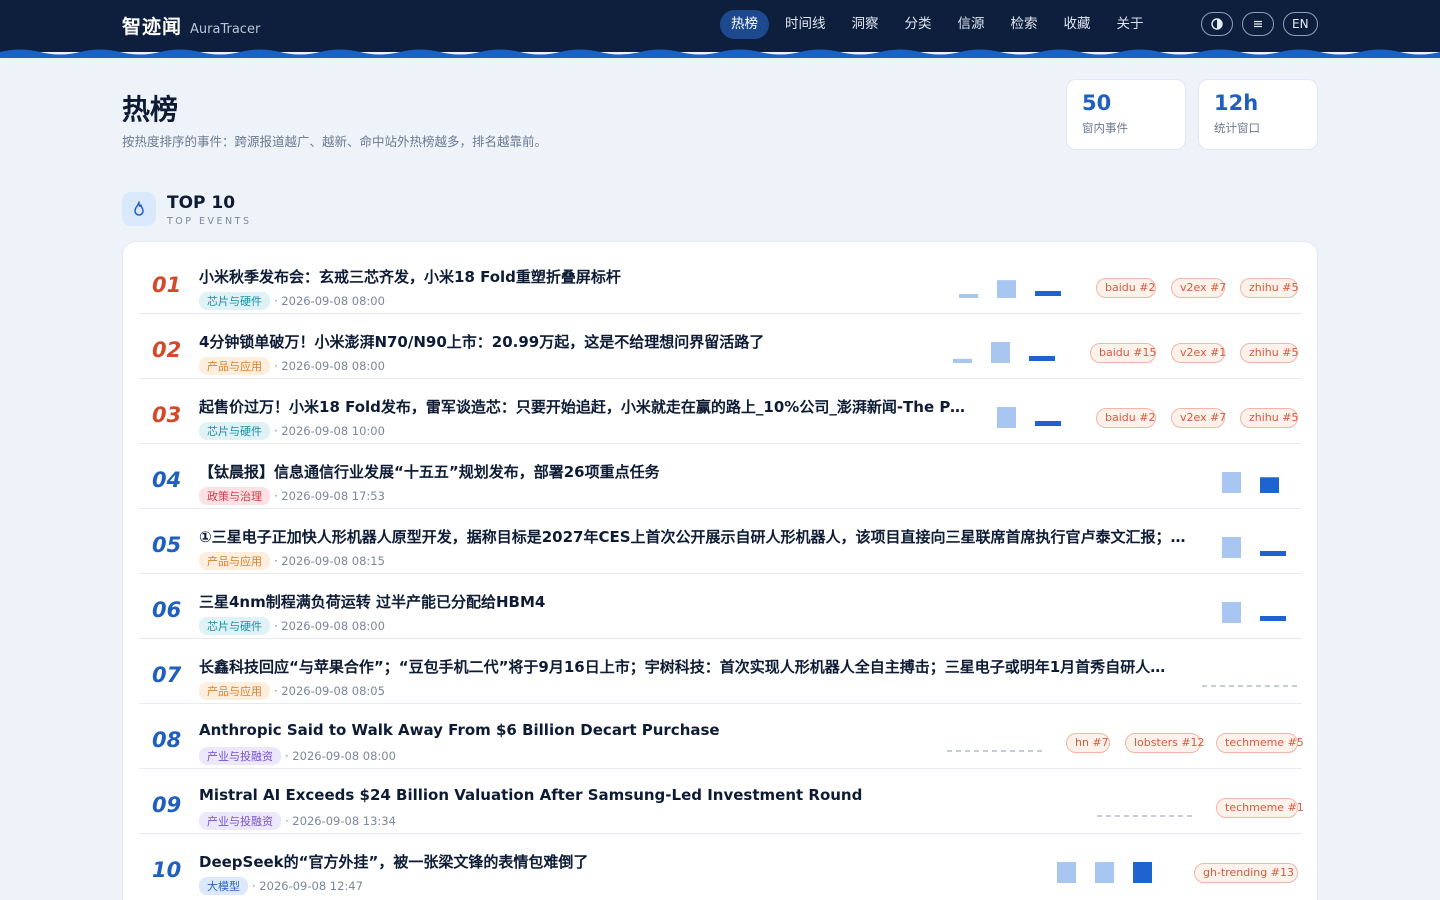  I want to click on header-tools: EN, so click(1259, 24).